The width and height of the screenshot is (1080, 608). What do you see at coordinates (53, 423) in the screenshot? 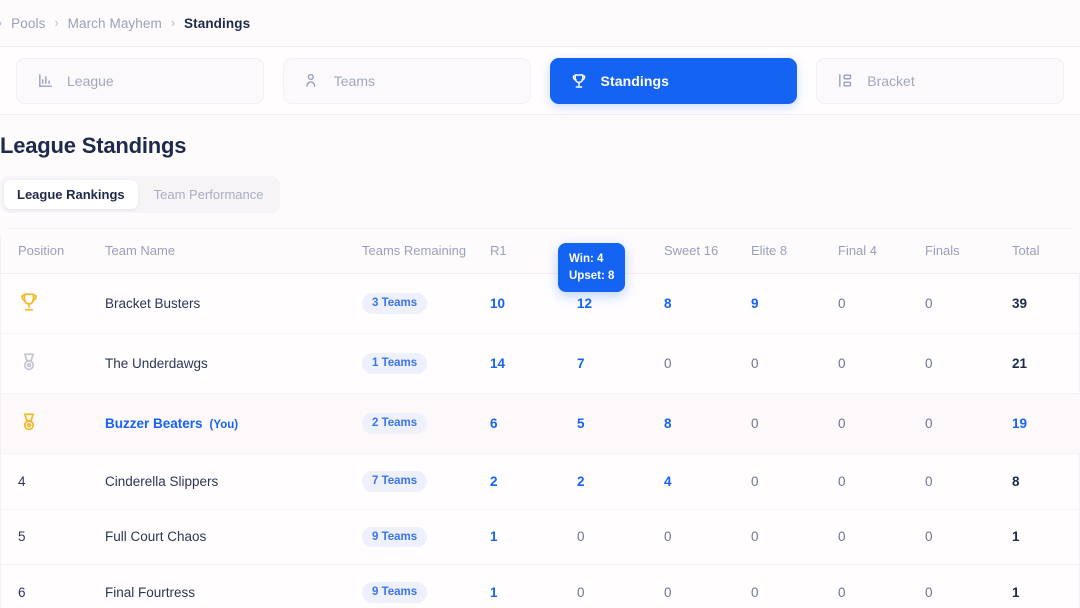
I see `cell-position` at bounding box center [53, 423].